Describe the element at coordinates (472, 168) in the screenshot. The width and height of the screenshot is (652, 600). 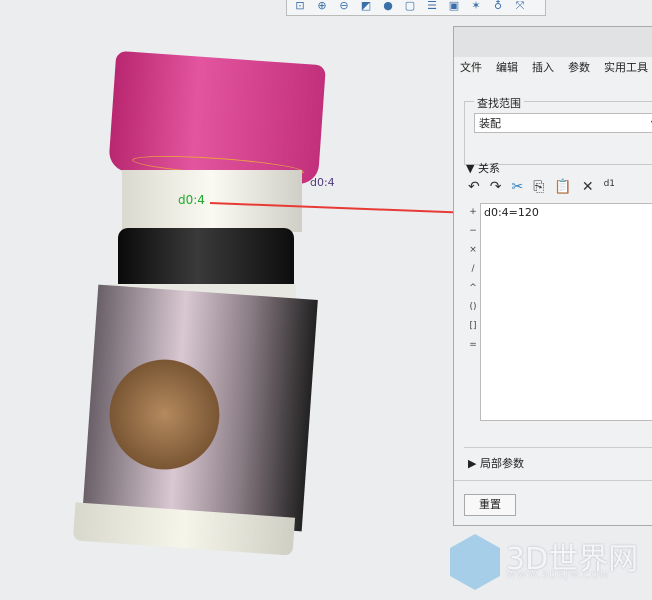
I see `caret-down-icon: ▼` at that location.